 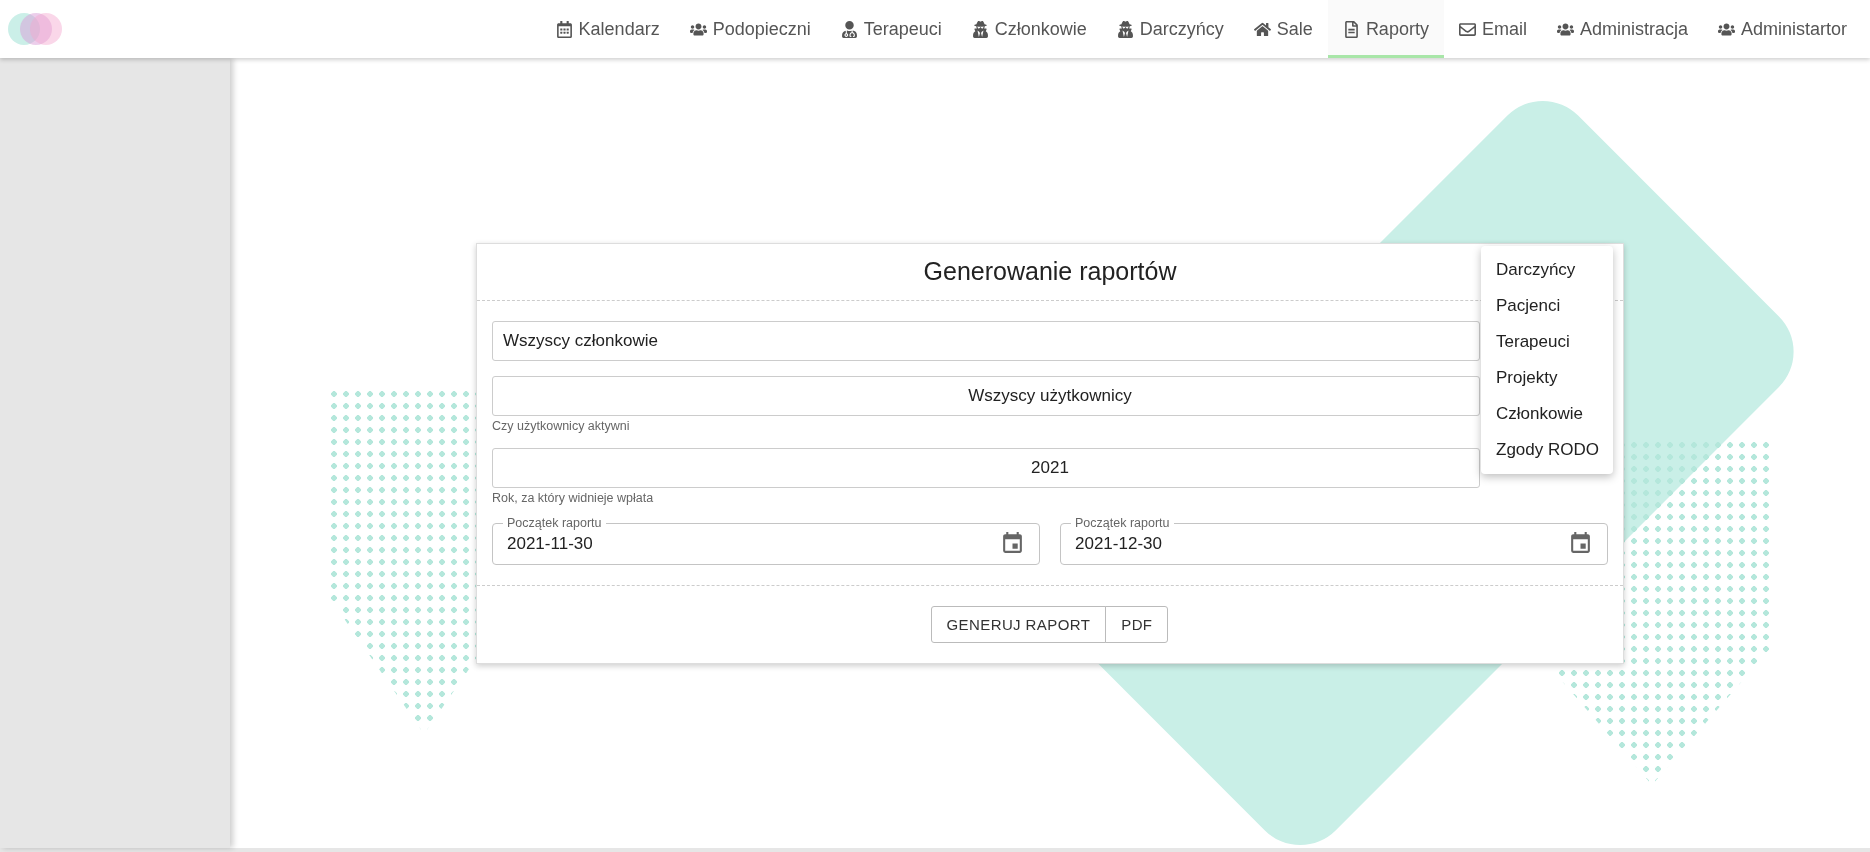 What do you see at coordinates (573, 497) in the screenshot?
I see `helper-text: Rok, za który widnieje wpłata` at bounding box center [573, 497].